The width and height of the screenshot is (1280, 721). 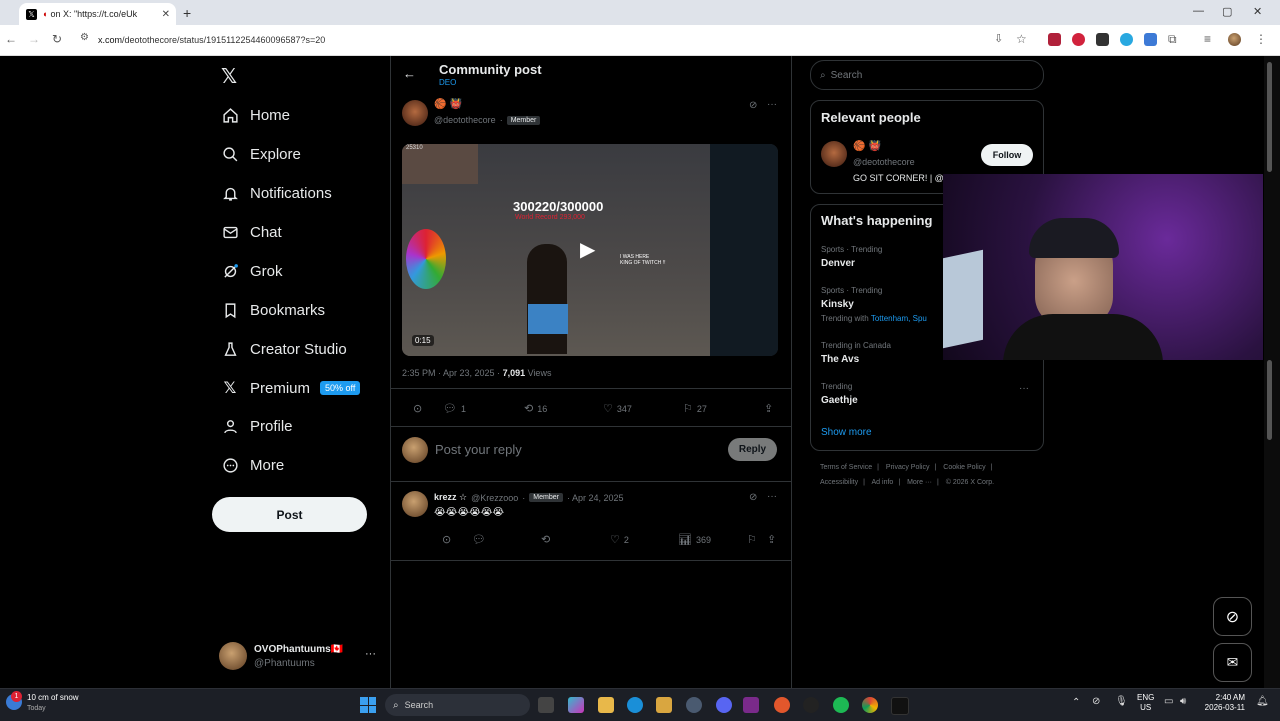 I want to click on microphone-icon: 🎙︎, so click(x=1121, y=701).